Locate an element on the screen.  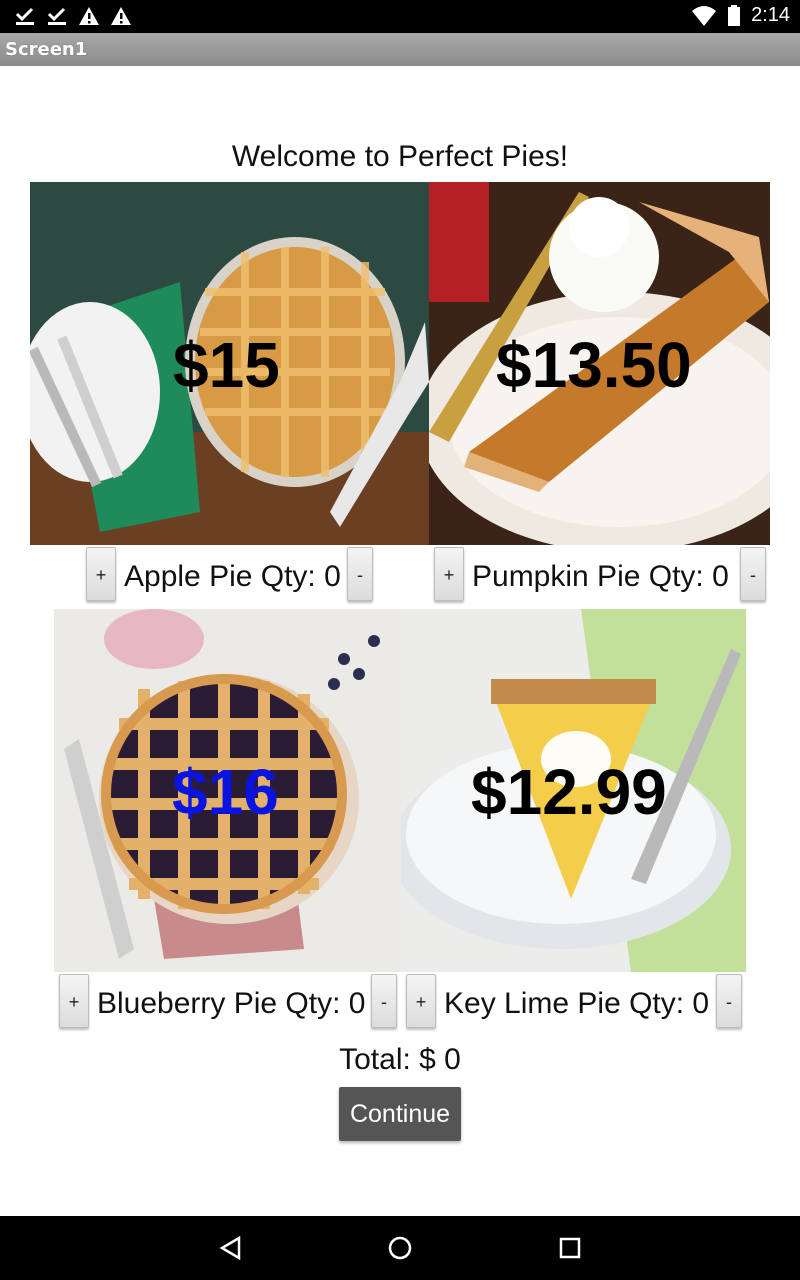
apple-minus-button: - is located at coordinates (360, 574).